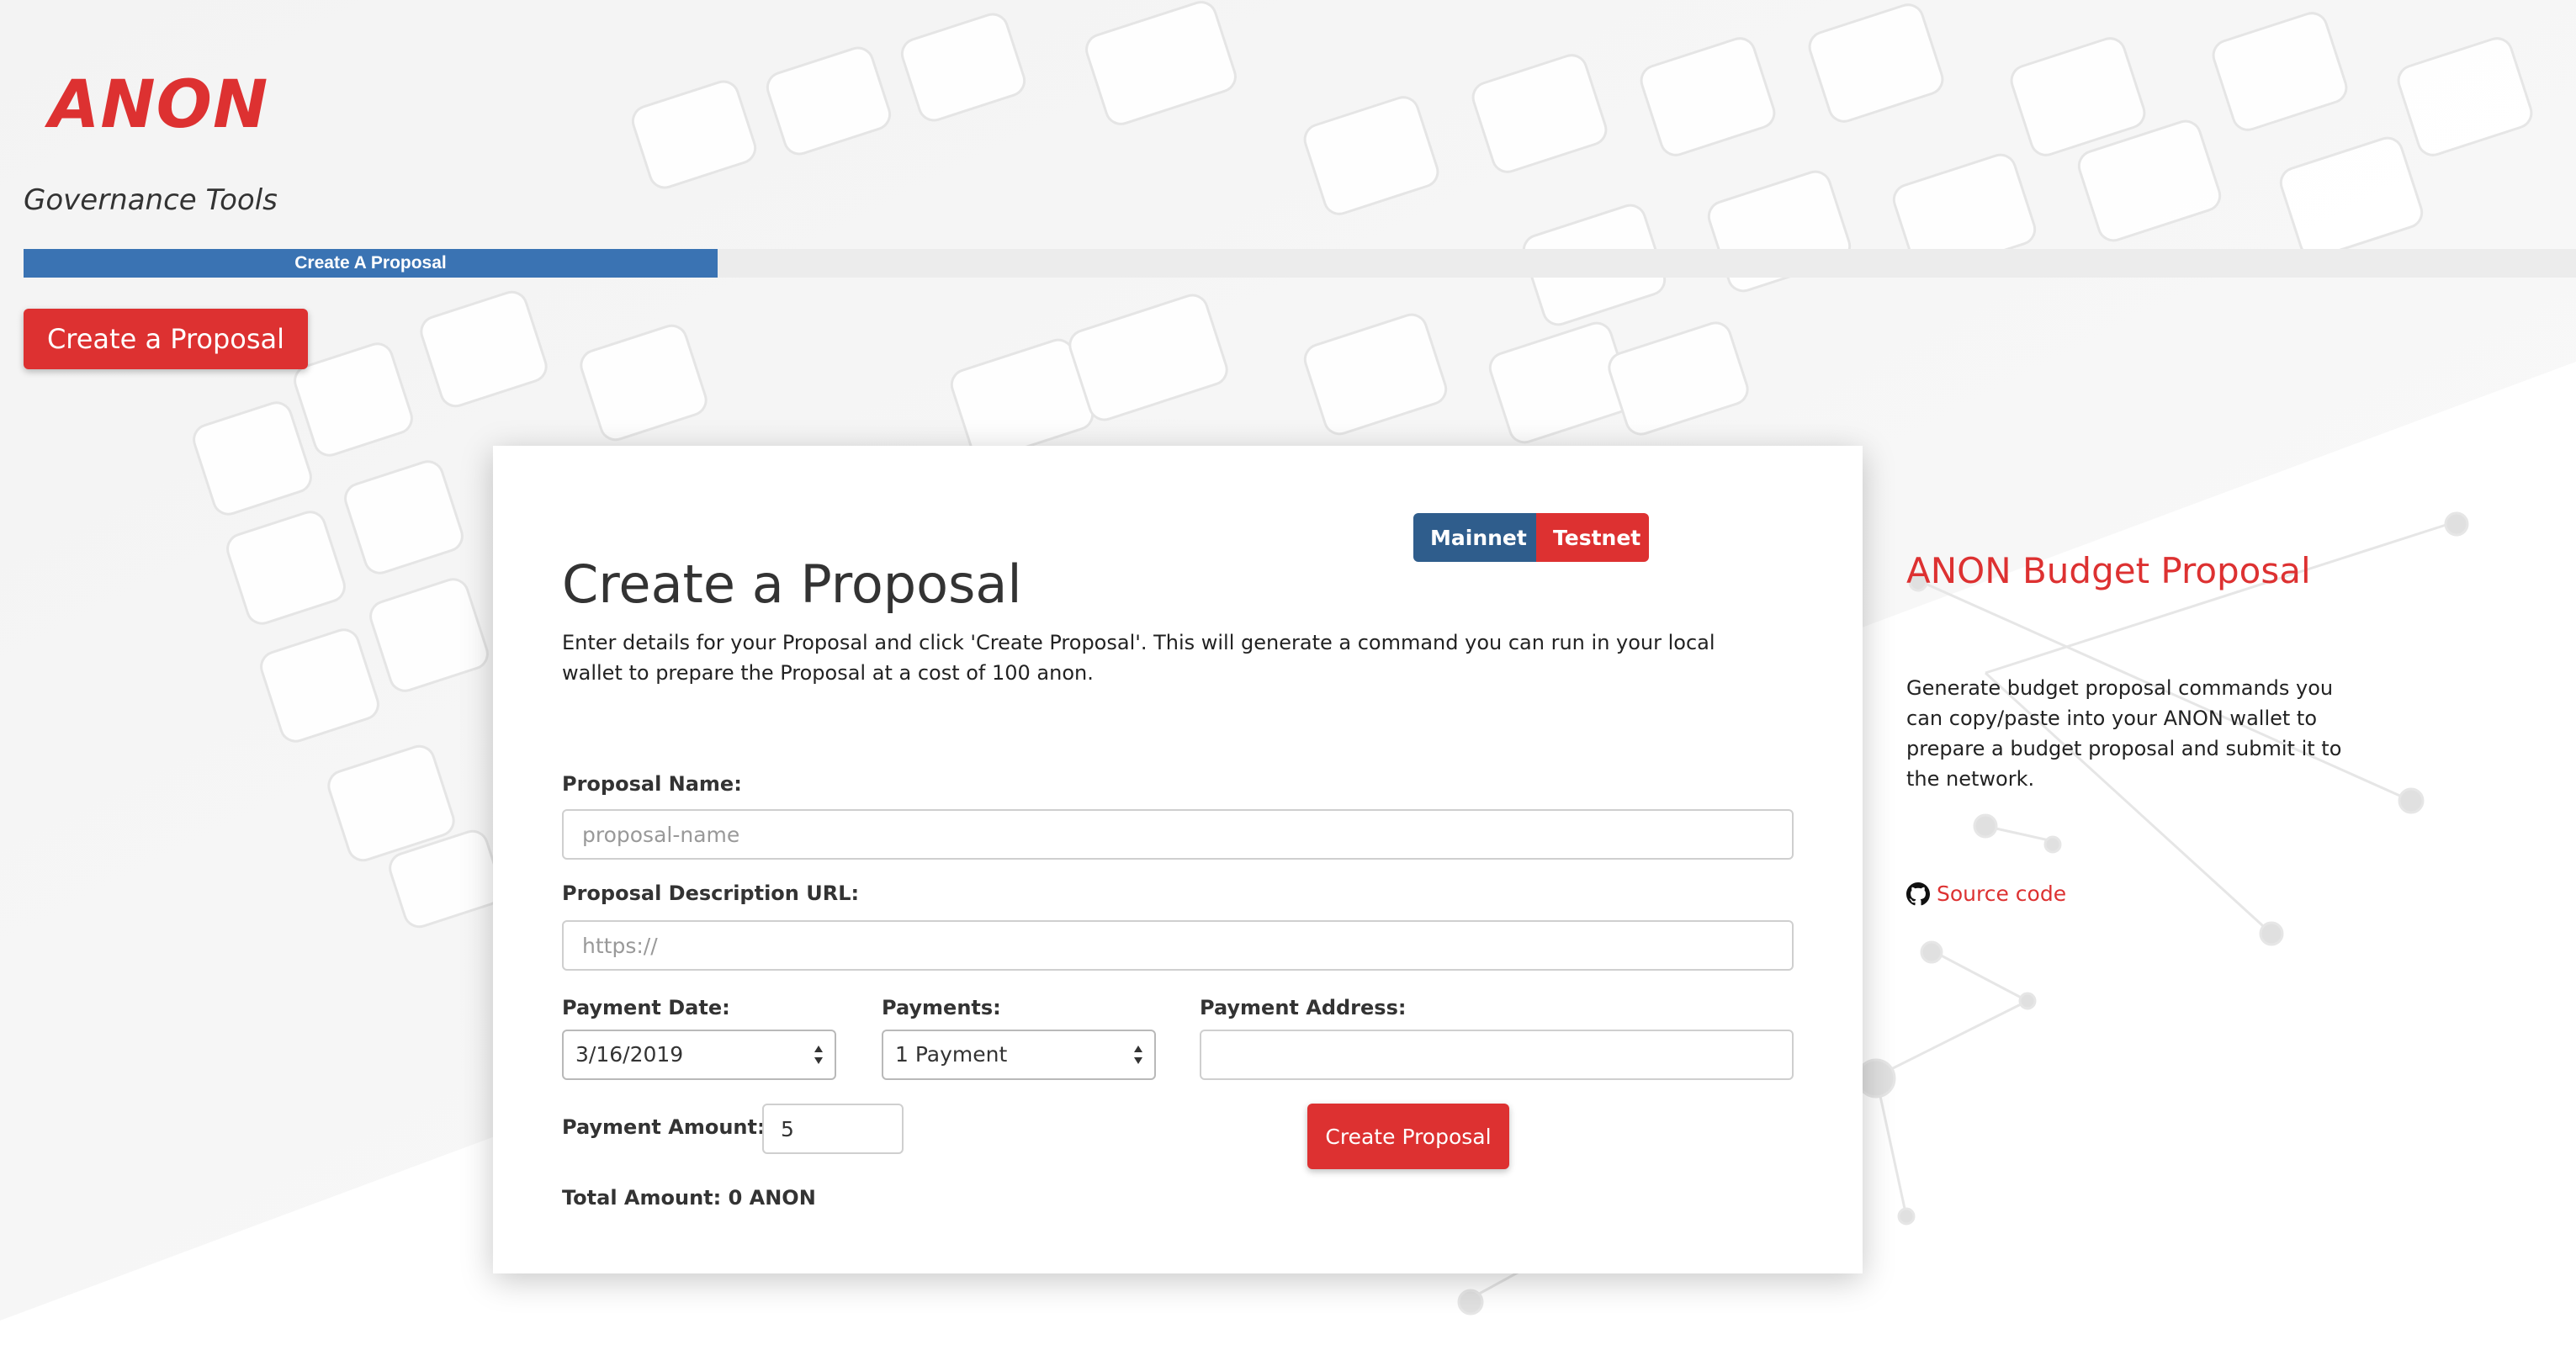 The height and width of the screenshot is (1366, 2576). I want to click on total-amount: Total Amount: 0 ANON, so click(689, 1198).